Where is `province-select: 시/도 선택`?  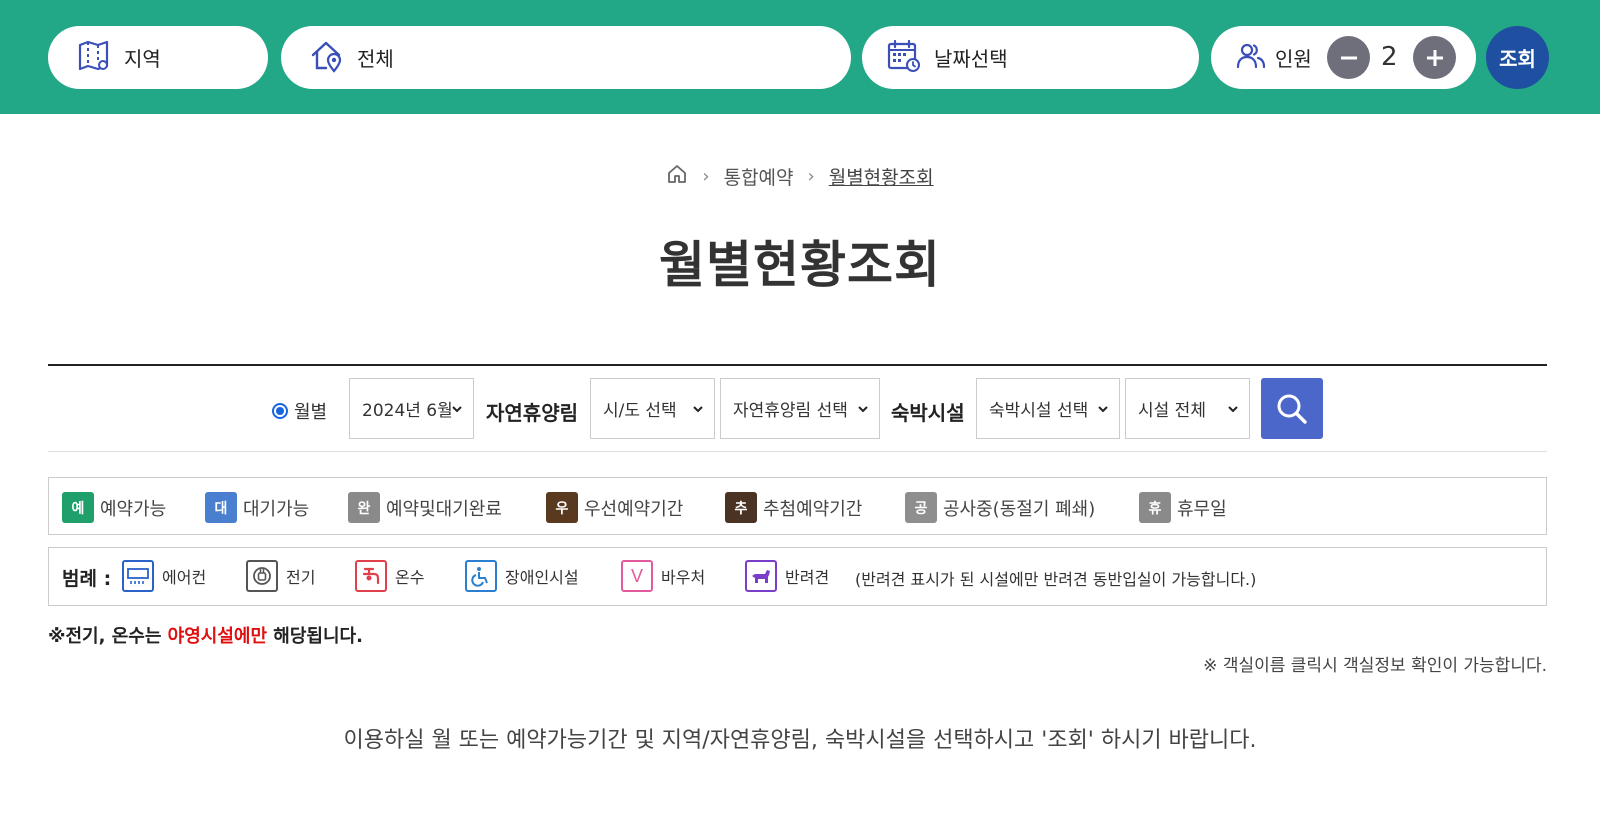 province-select: 시/도 선택 is located at coordinates (652, 408).